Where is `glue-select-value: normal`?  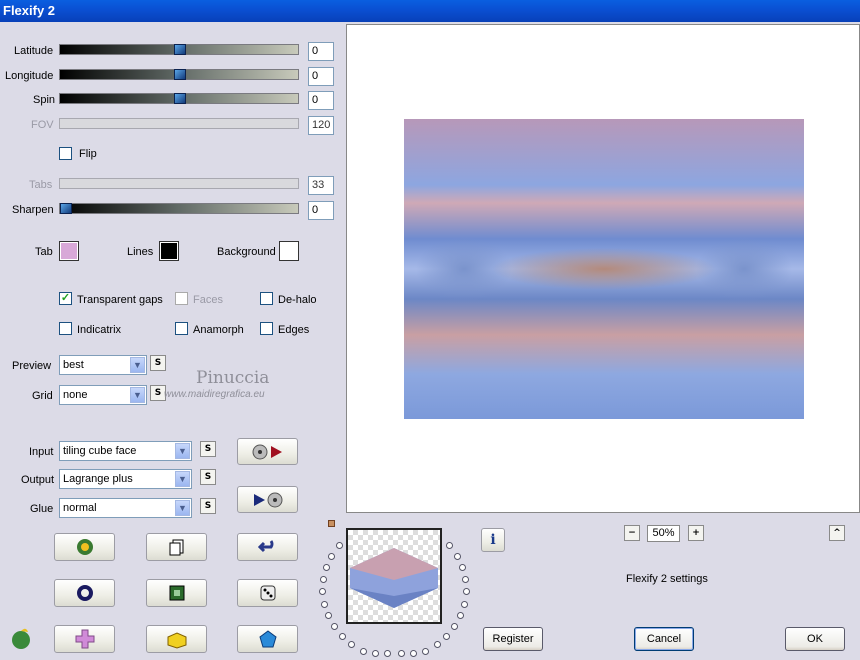 glue-select-value: normal is located at coordinates (80, 508).